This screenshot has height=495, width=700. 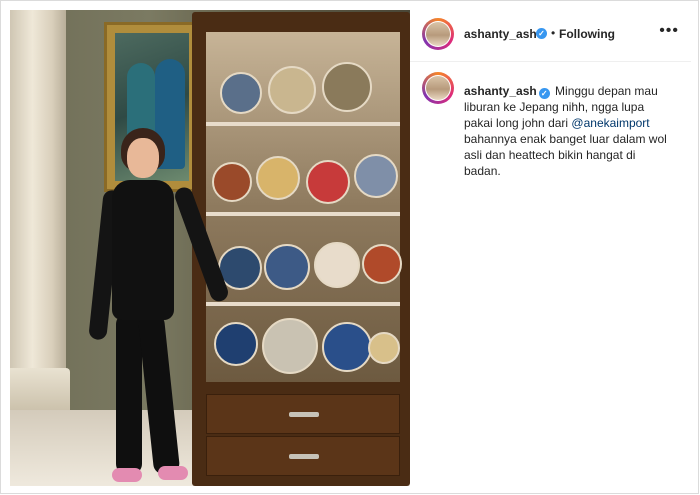 I want to click on username-link: ashanty_ash, so click(x=500, y=34).